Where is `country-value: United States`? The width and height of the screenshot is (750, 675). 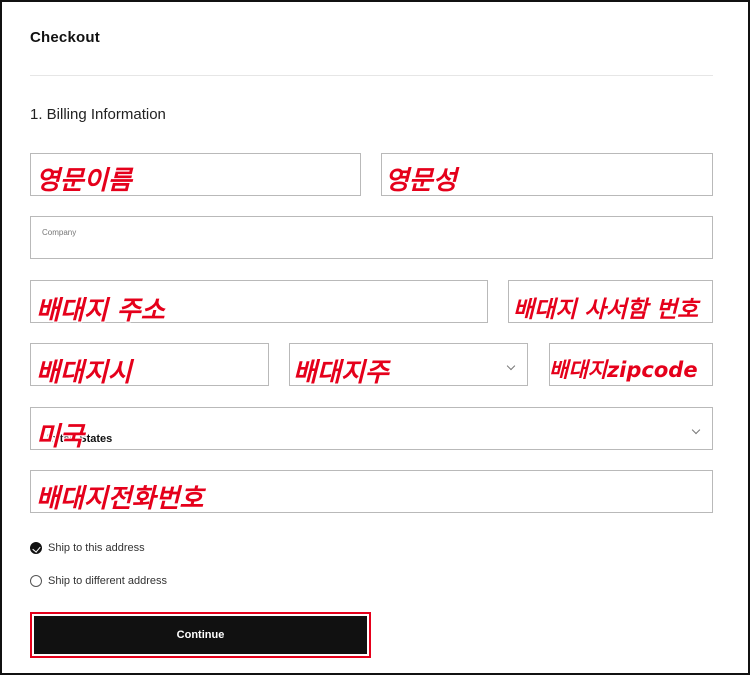
country-value: United States is located at coordinates (77, 439).